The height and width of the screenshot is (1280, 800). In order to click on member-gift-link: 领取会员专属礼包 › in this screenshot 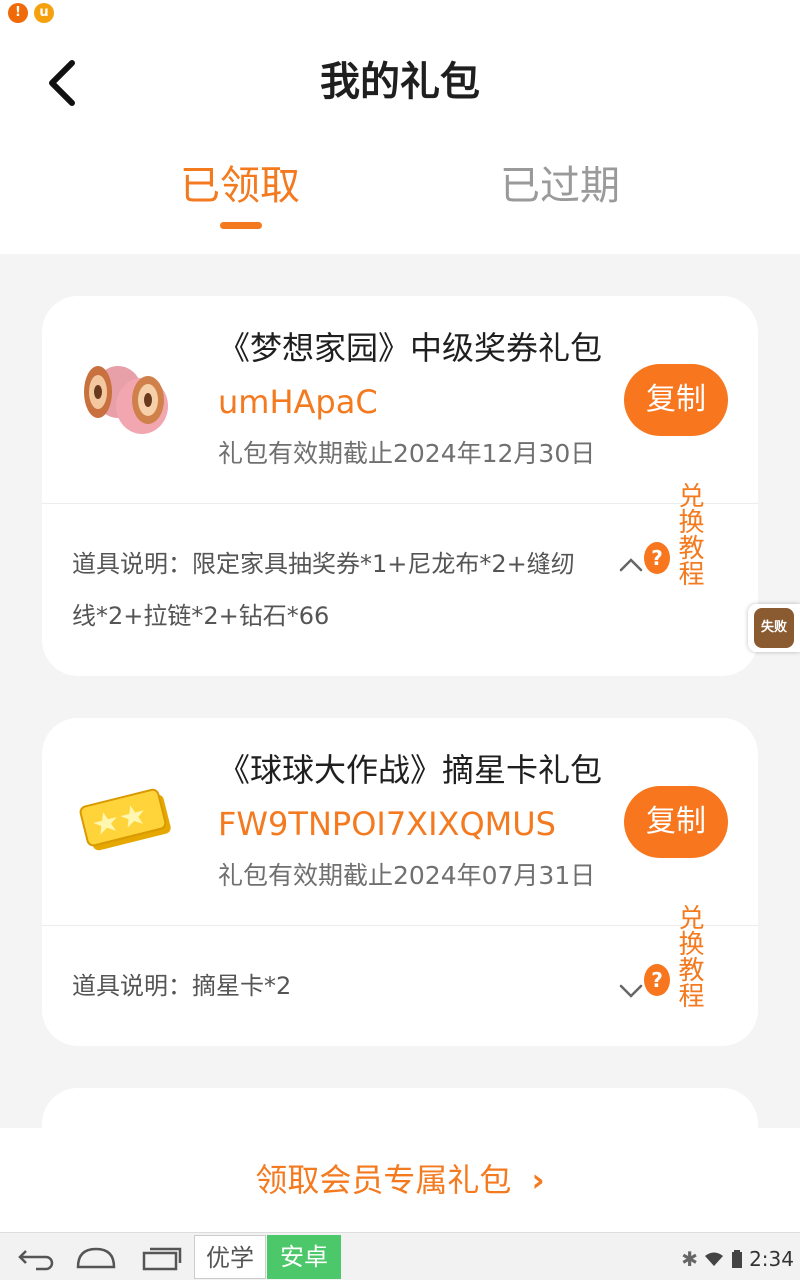, I will do `click(400, 1180)`.